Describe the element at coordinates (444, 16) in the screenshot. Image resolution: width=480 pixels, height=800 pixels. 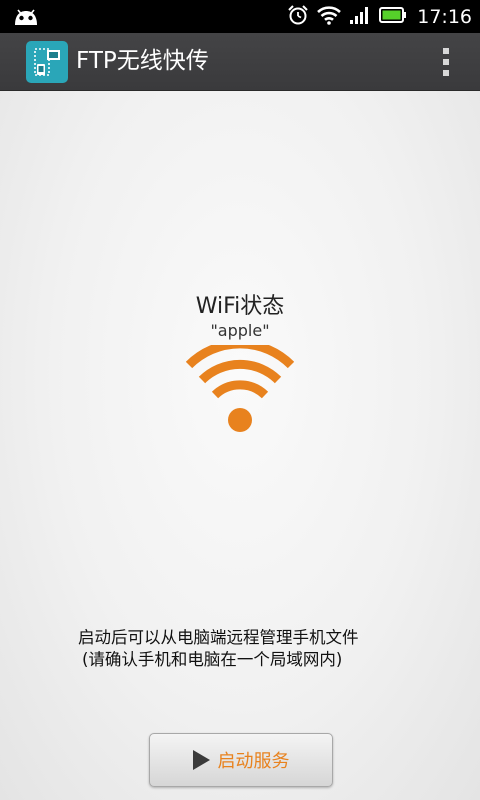
I see `status-time: 17:16` at that location.